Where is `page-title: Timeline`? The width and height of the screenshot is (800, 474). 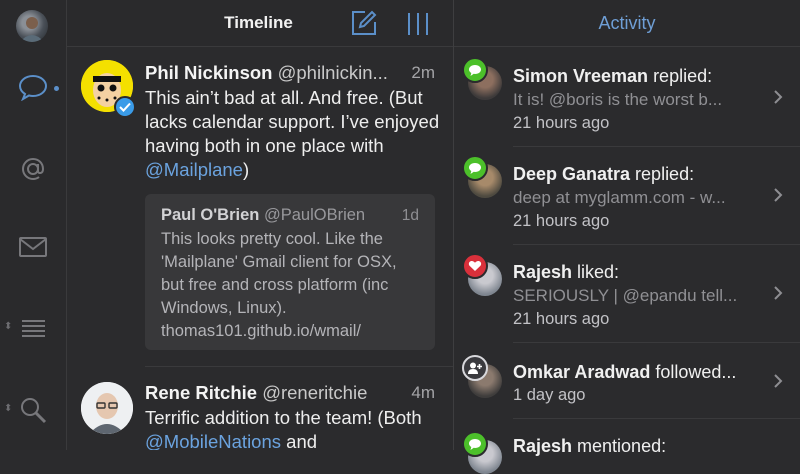 page-title: Timeline is located at coordinates (258, 22).